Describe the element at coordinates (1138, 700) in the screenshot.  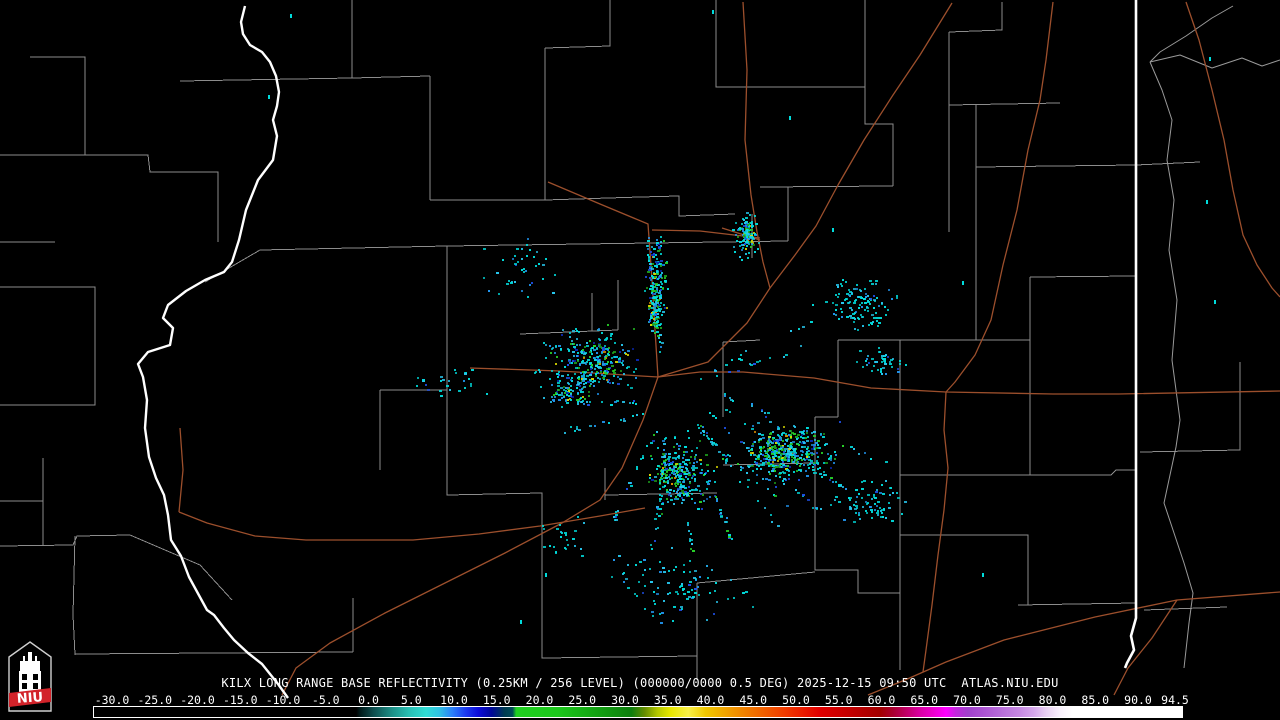
I see `colorbar-tick: 90.0` at that location.